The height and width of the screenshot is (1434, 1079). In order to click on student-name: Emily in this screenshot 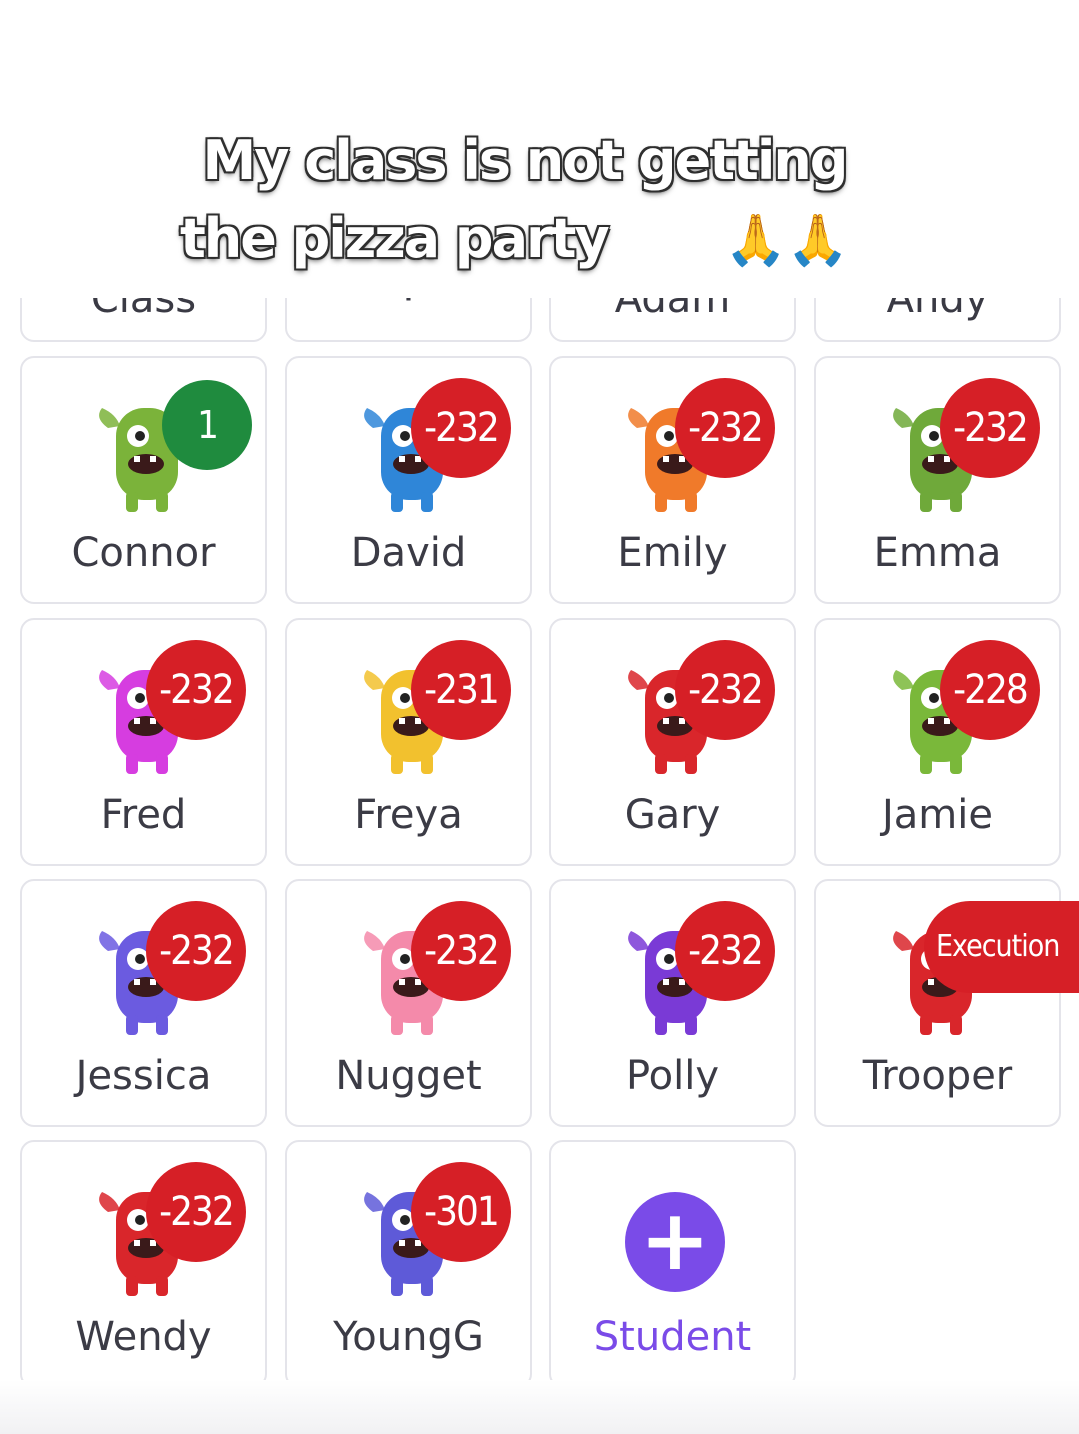, I will do `click(672, 553)`.